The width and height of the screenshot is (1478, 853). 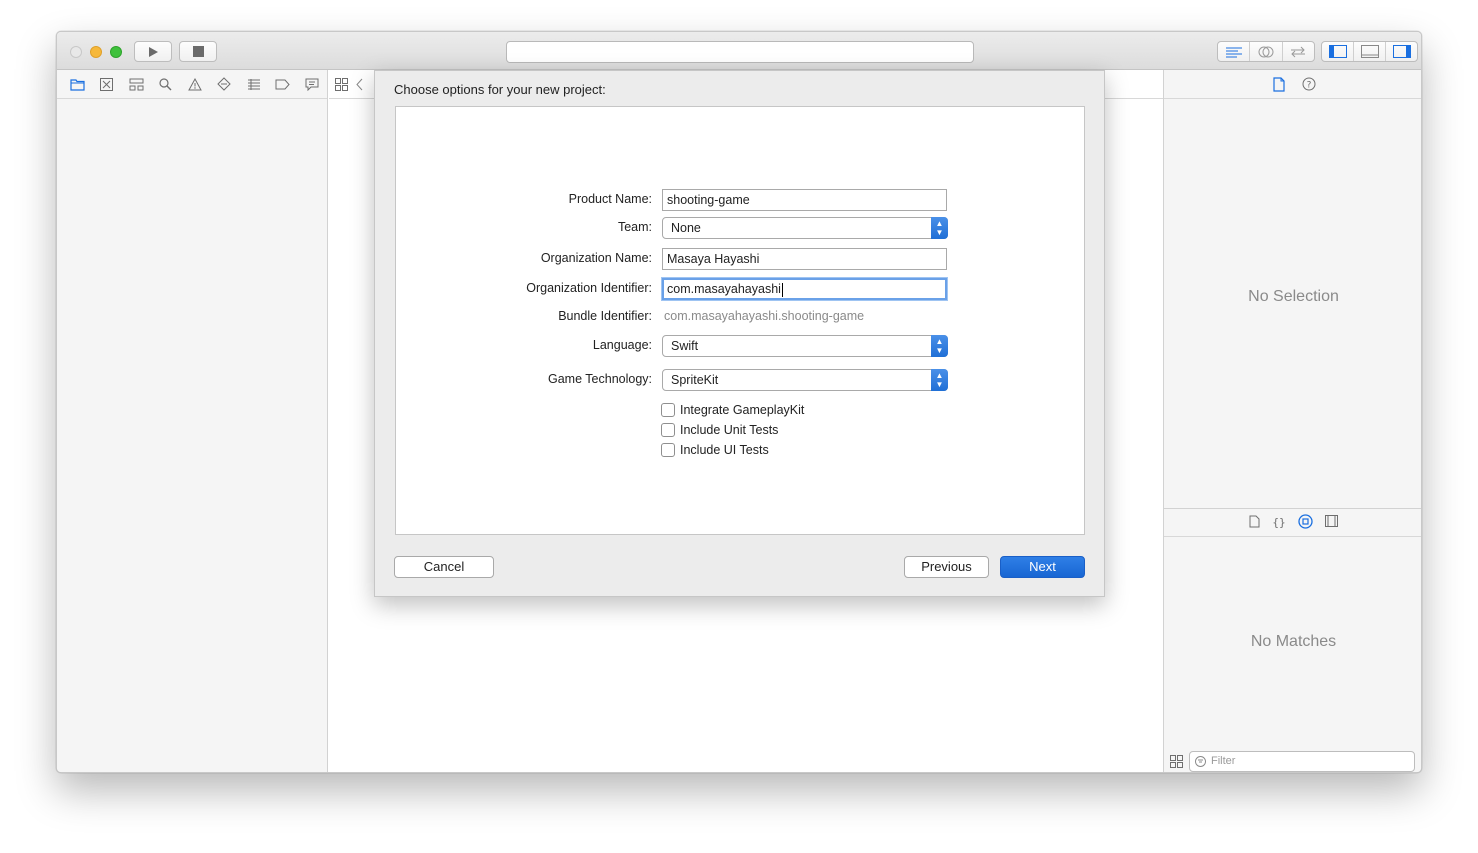 What do you see at coordinates (805, 228) in the screenshot?
I see `team-popup: None ▲ ▼` at bounding box center [805, 228].